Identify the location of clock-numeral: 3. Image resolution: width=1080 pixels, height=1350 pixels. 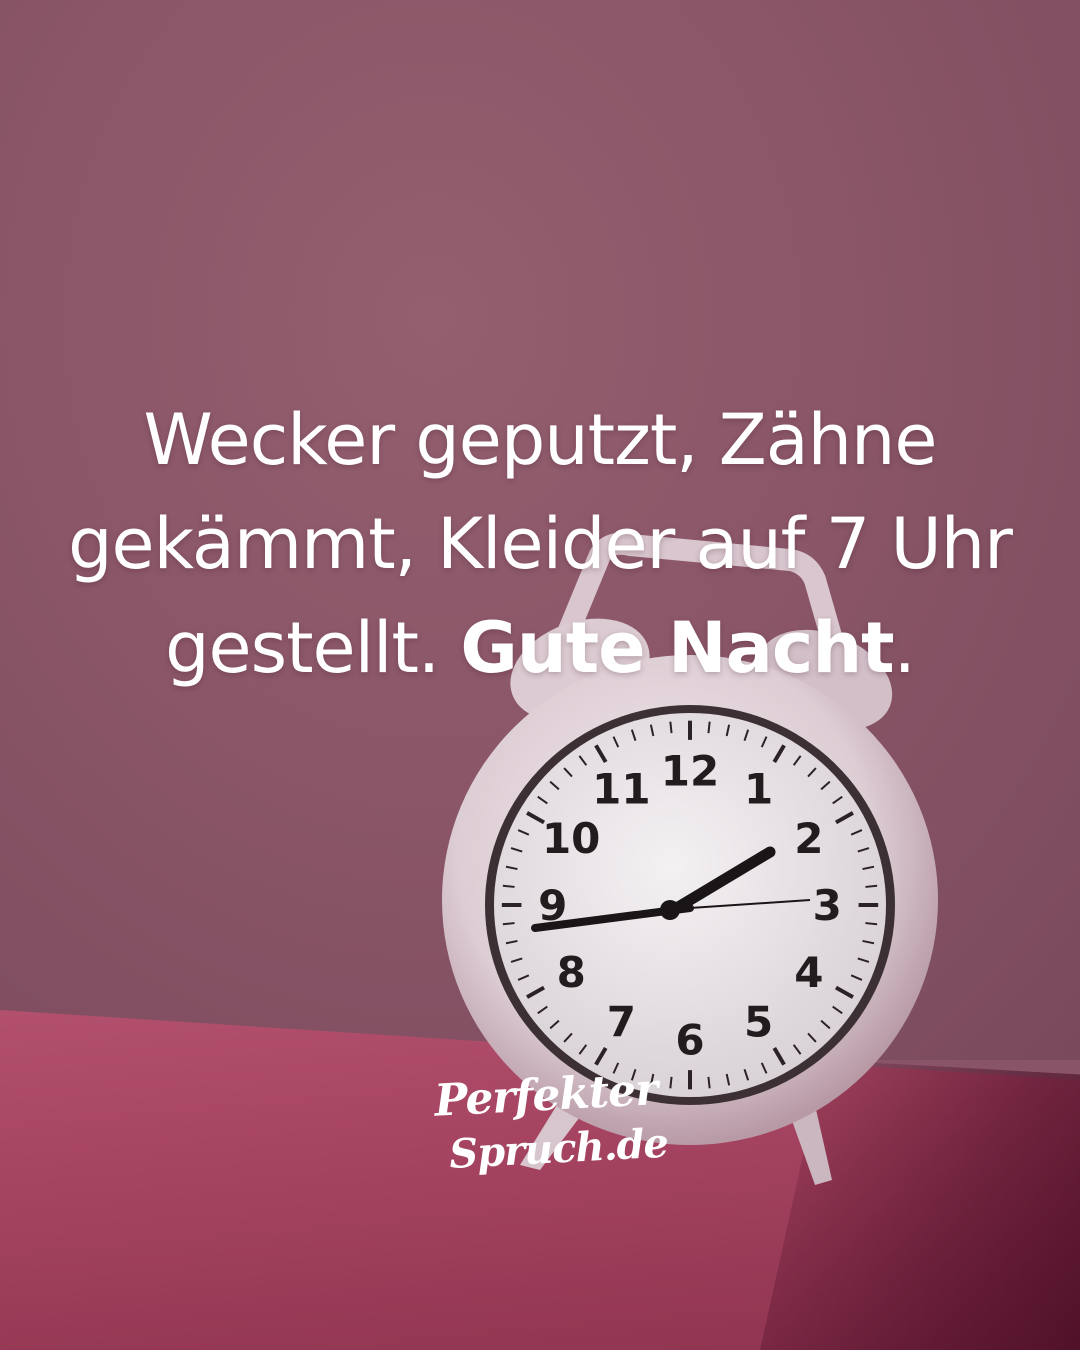
(827, 905).